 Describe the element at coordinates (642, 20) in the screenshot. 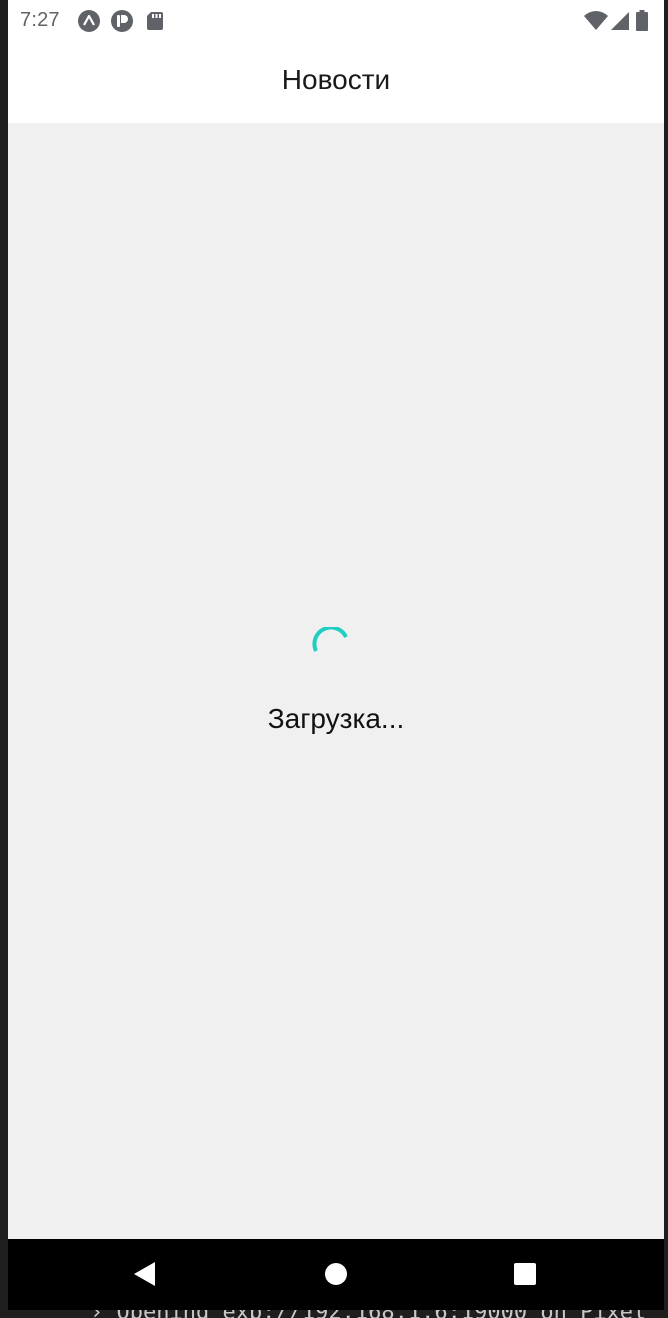

I see `battery-icon` at that location.